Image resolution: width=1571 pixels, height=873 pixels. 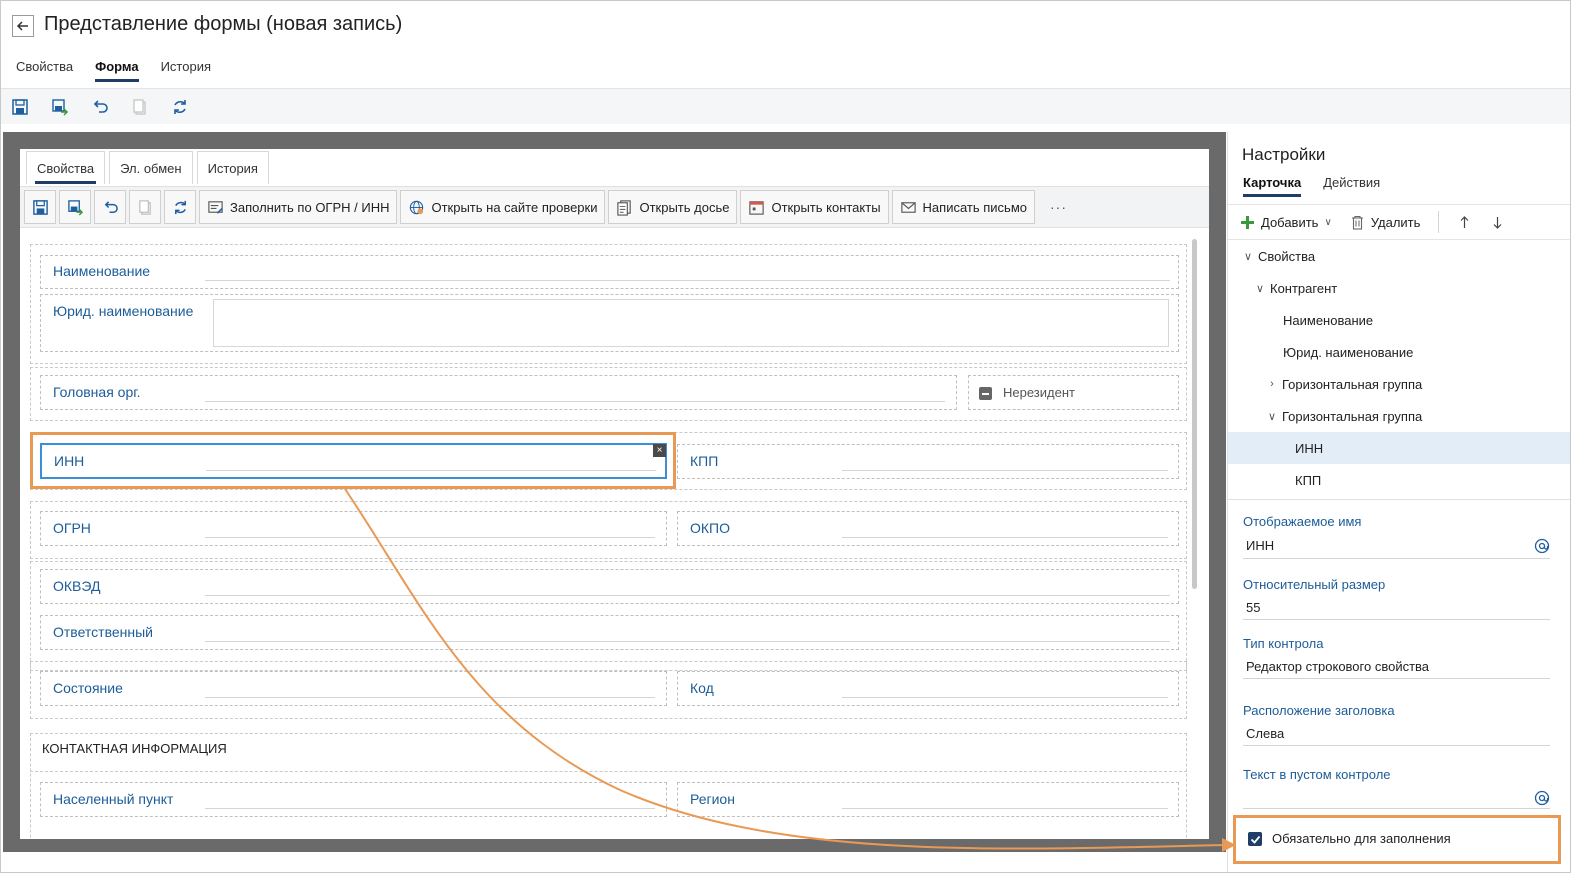 What do you see at coordinates (417, 207) in the screenshot?
I see `globe-icon` at bounding box center [417, 207].